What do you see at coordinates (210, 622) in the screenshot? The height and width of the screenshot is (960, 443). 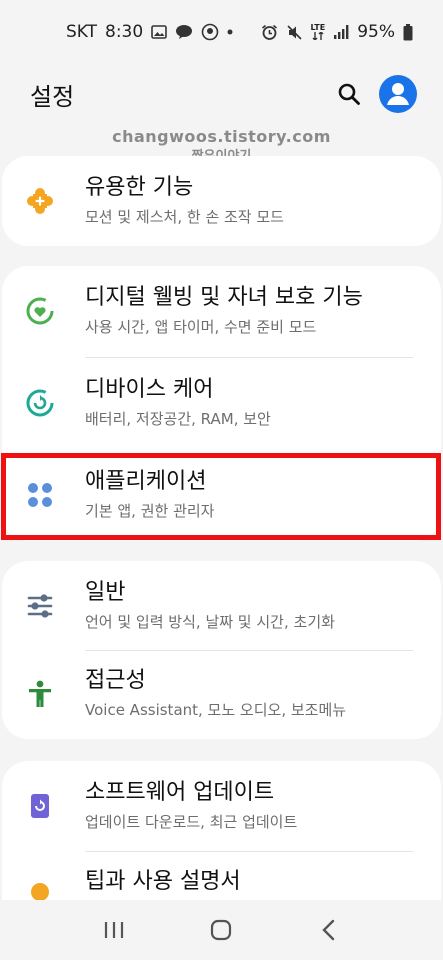 I see `item-subtitle: 언어 및 입력 방식, 날짜 및 시간, 초기화` at bounding box center [210, 622].